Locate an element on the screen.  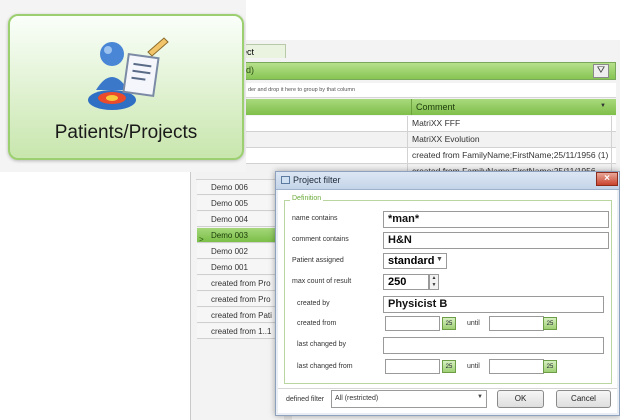
patient-assigned-label: Patient assigned is located at coordinates (318, 260).